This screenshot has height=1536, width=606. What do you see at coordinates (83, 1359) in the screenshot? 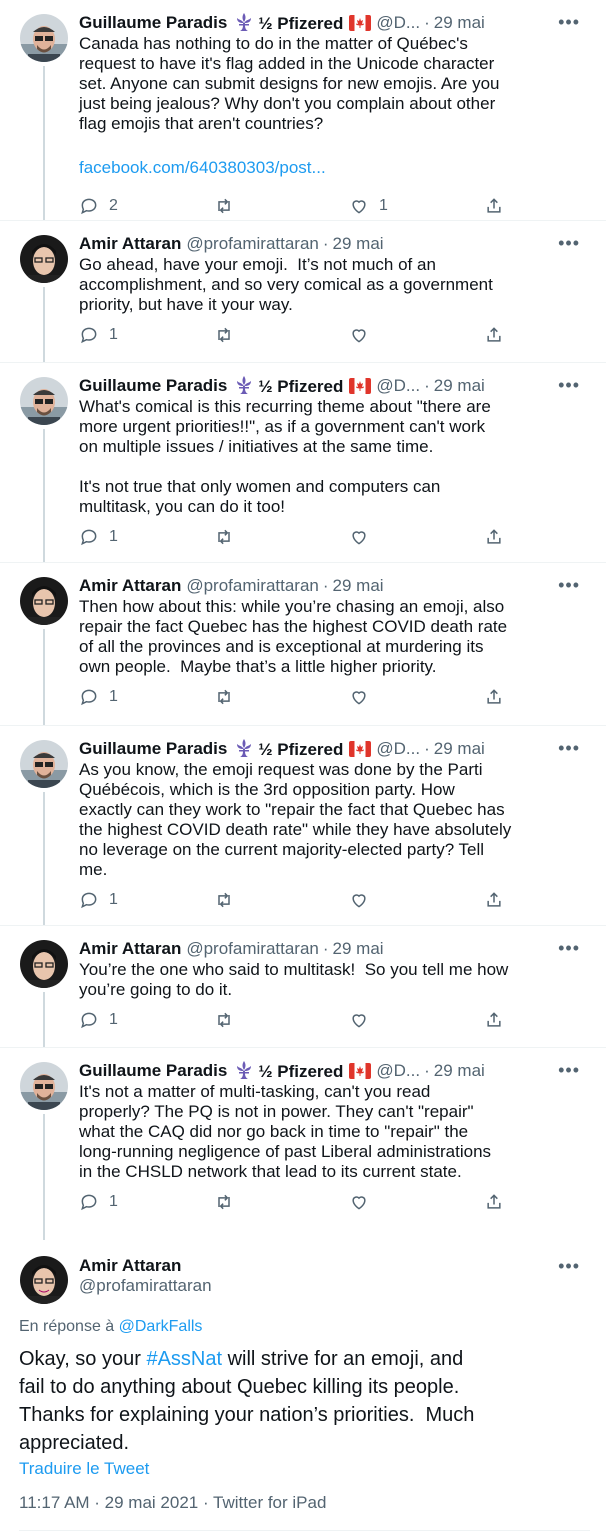
I see `tweet-text-before: Okay, so your` at bounding box center [83, 1359].